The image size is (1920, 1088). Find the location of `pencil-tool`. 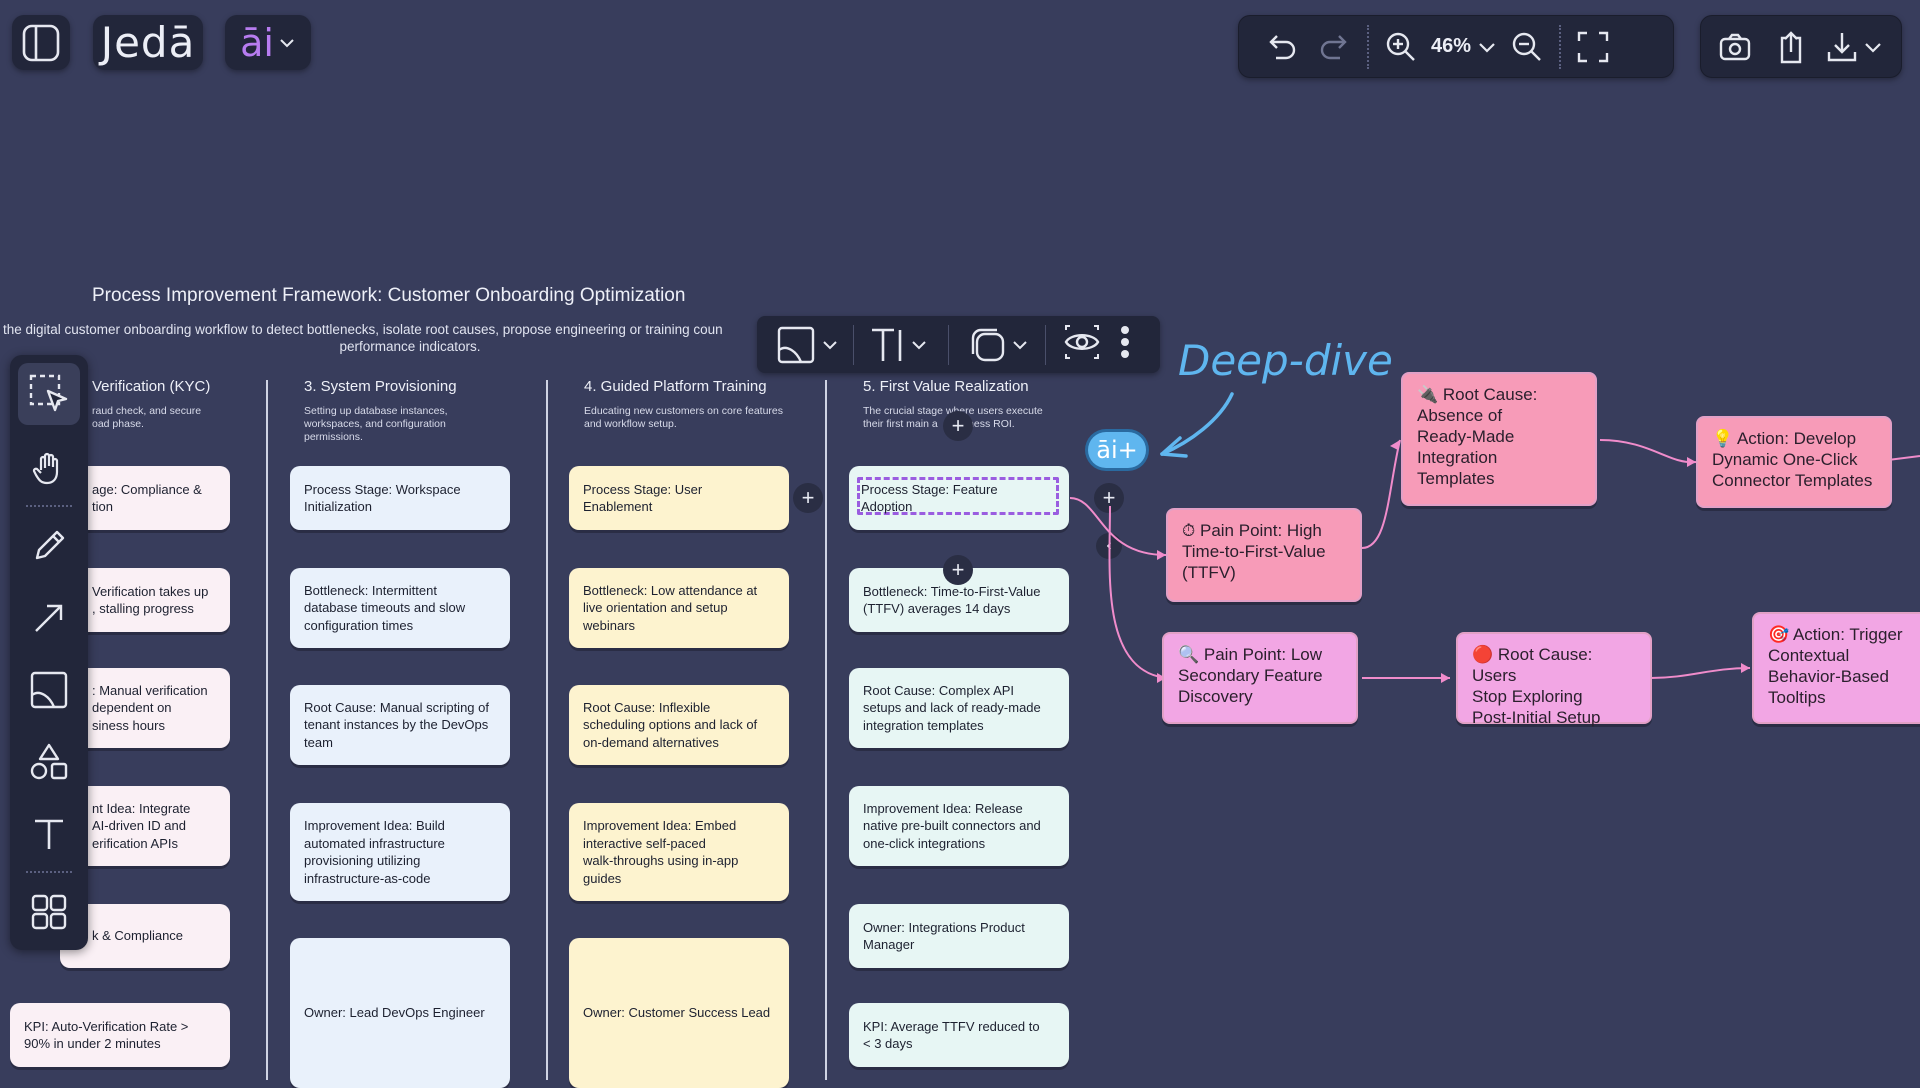

pencil-tool is located at coordinates (49, 546).